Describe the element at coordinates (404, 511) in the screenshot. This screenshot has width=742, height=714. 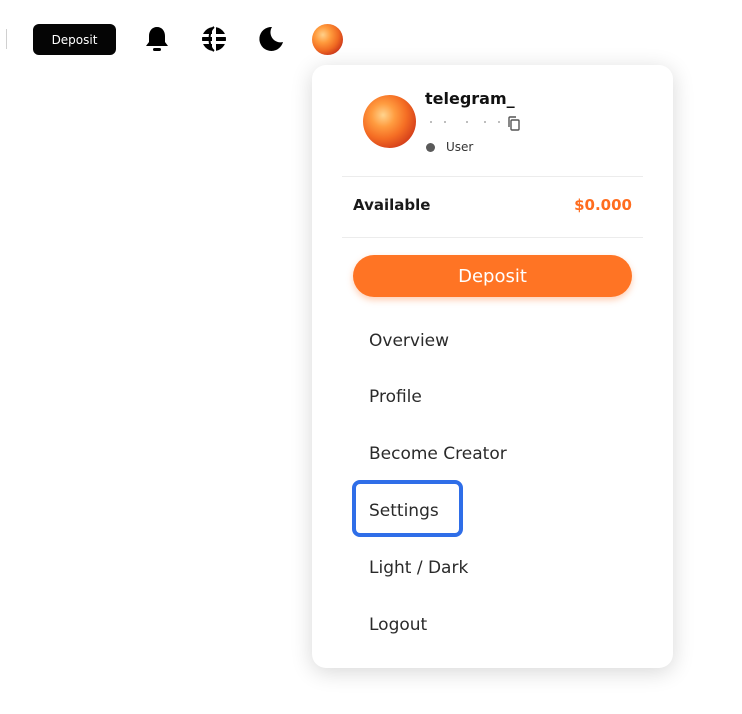
I see `menu-item-settings: Settings` at that location.